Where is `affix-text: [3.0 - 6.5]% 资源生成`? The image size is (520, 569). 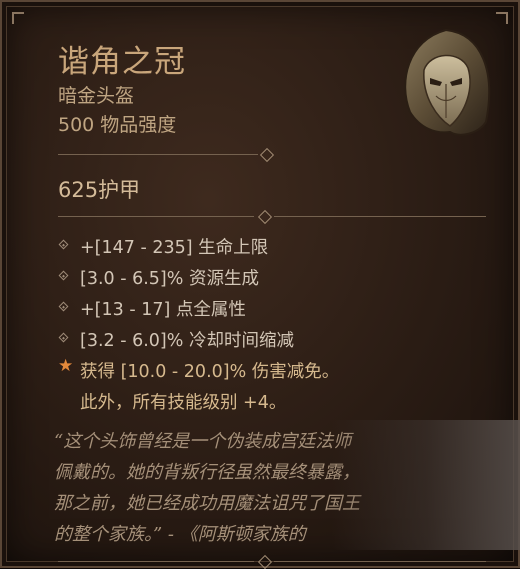
affix-text: [3.0 - 6.5]% 资源生成 is located at coordinates (169, 279).